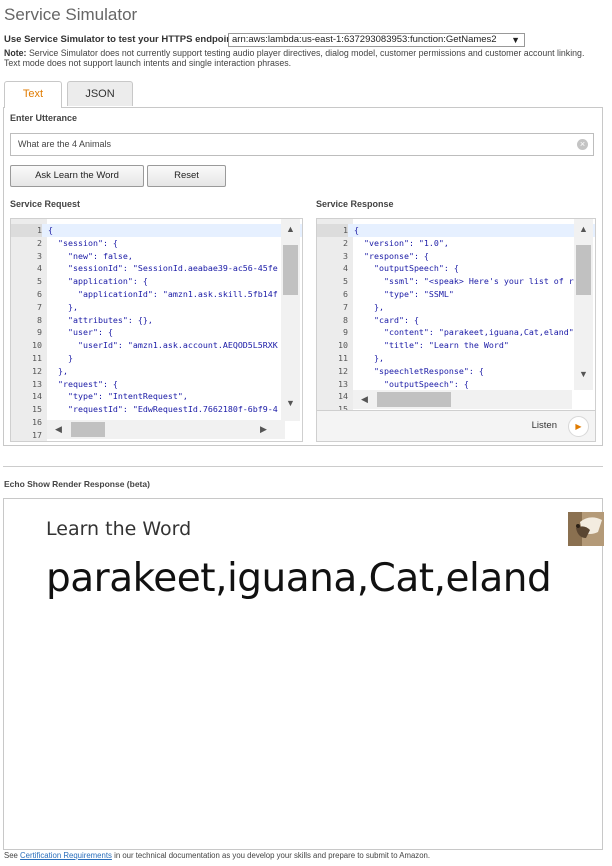 The image size is (612, 866). Describe the element at coordinates (302, 144) in the screenshot. I see `utterance-input: What are the 4 Animals ×` at that location.